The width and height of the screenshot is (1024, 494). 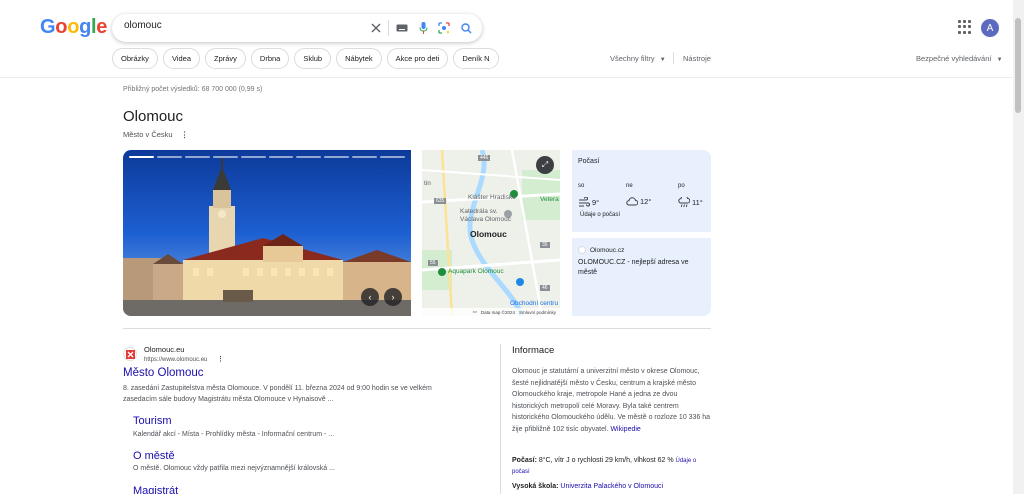 I want to click on weather-day-3: po, so click(x=681, y=186).